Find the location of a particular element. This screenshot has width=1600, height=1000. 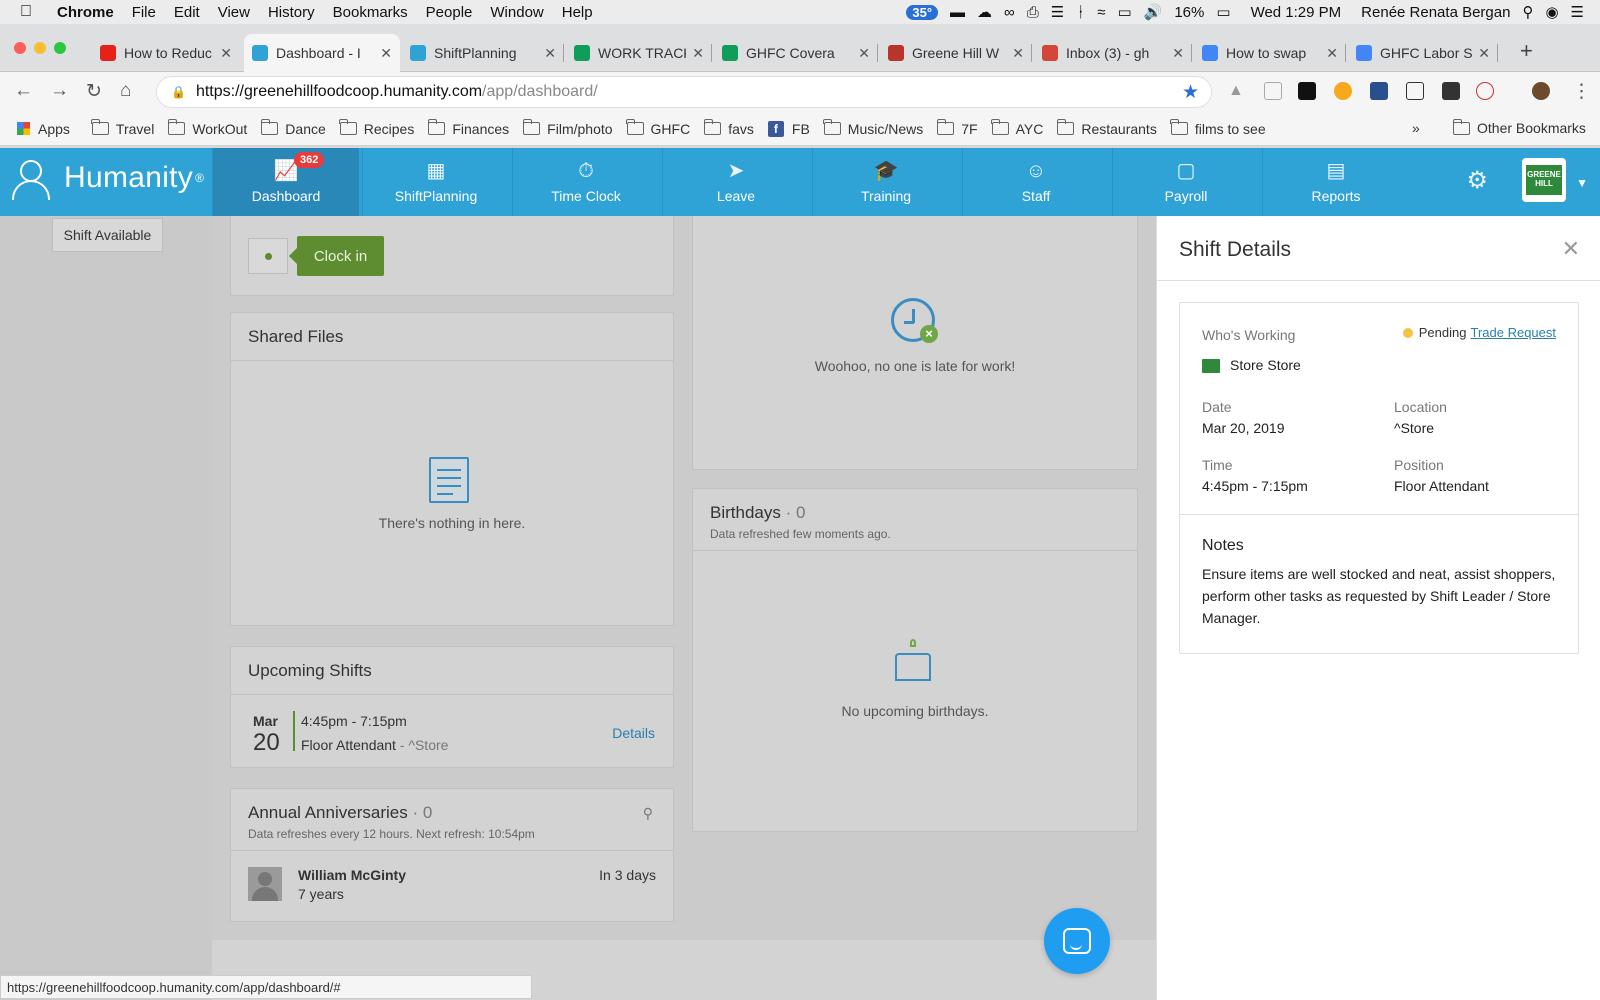

amazon-extension-icon is located at coordinates (1307, 91).